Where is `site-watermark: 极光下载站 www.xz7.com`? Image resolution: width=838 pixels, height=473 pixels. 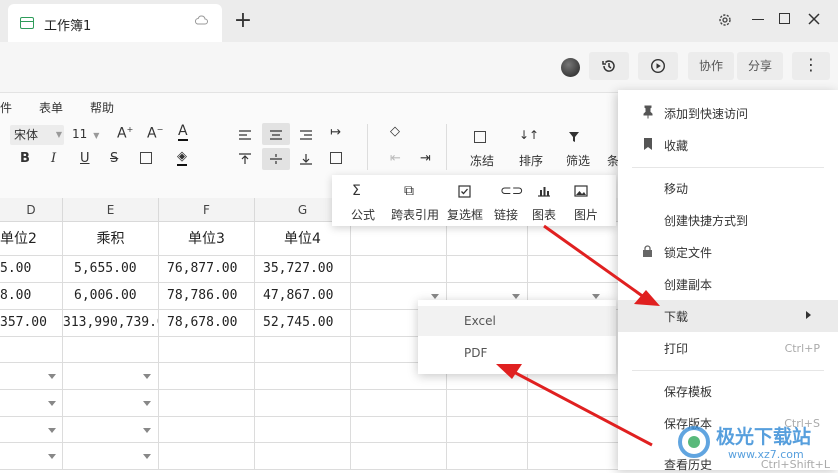
site-watermark: 极光下载站 www.xz7.com is located at coordinates (756, 443).